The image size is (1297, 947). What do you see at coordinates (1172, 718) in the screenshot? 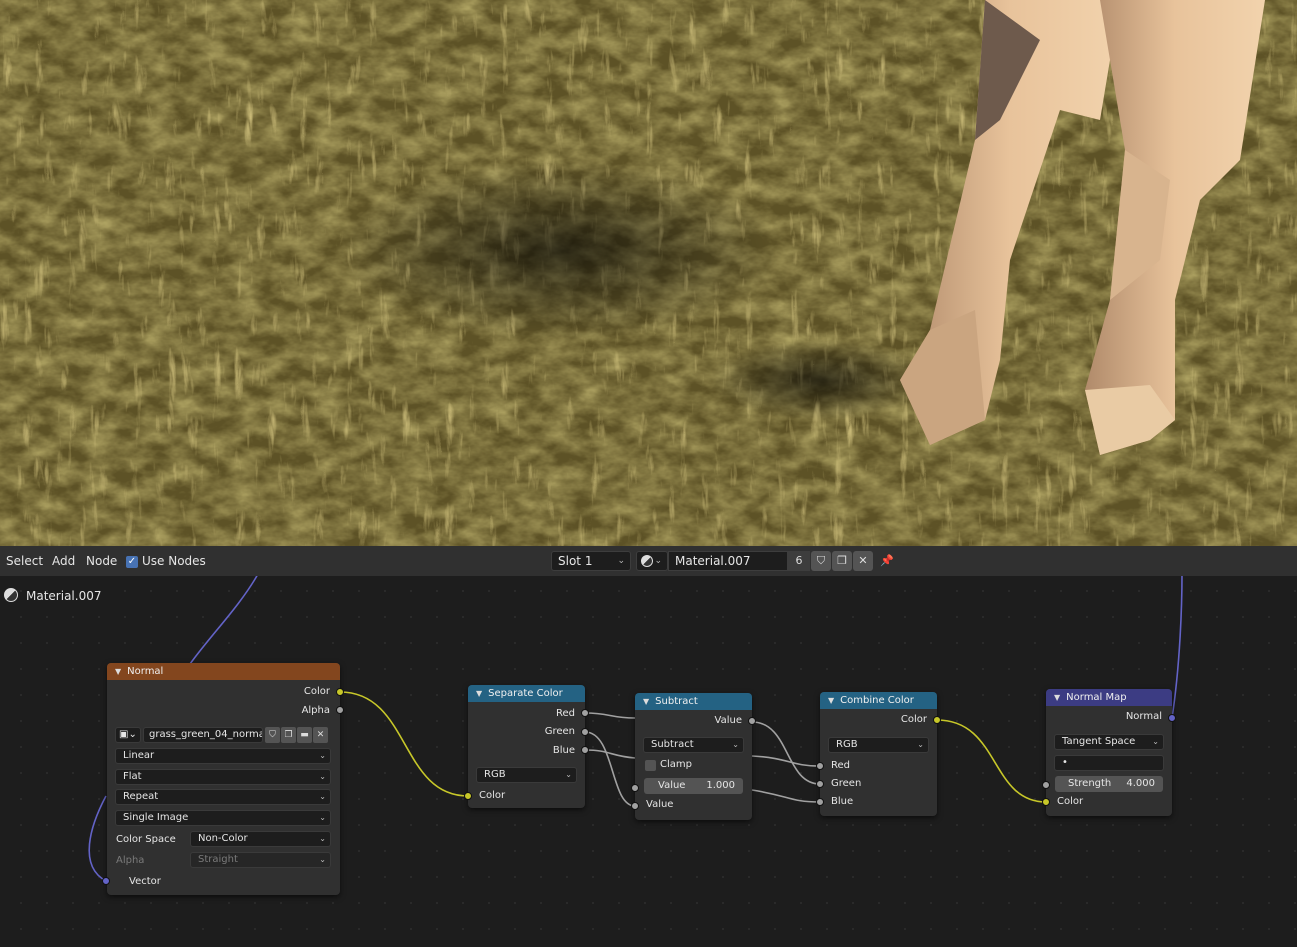
I see `normalmap-output-normal-socket` at bounding box center [1172, 718].